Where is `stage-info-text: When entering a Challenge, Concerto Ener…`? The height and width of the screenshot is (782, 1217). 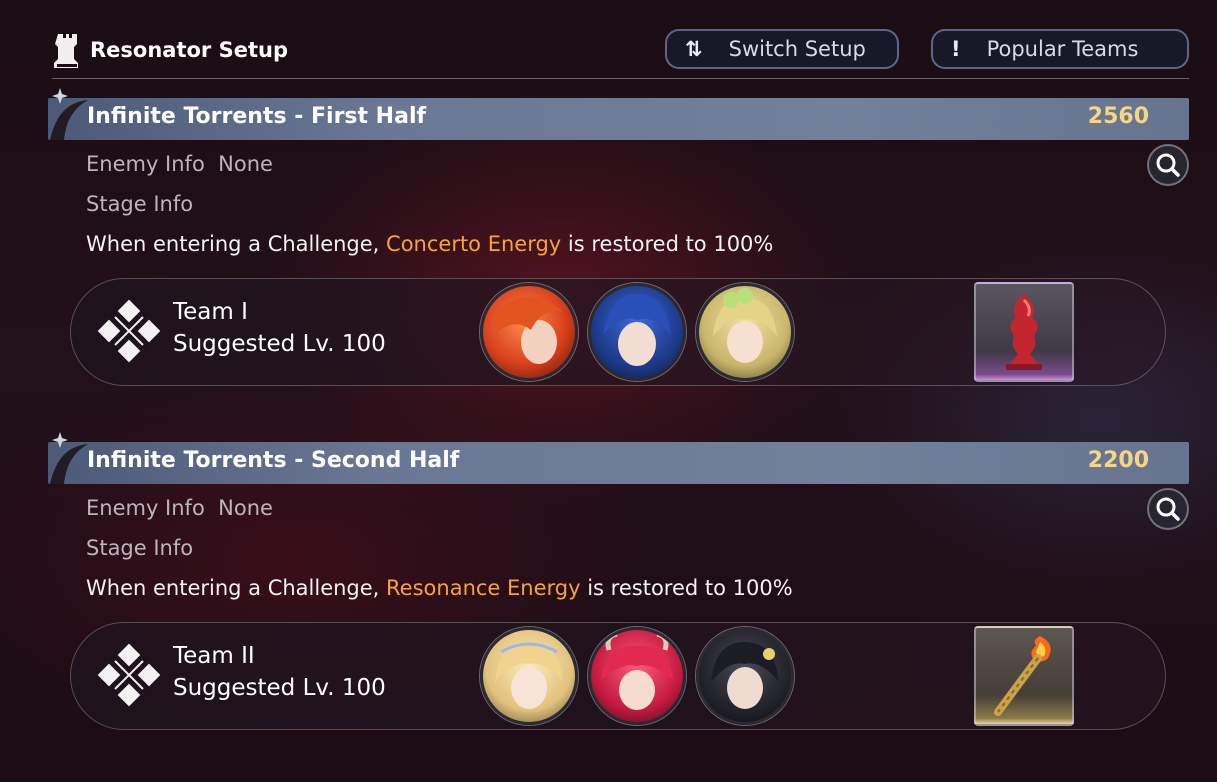
stage-info-text: When entering a Challenge, Concerto Ener… is located at coordinates (429, 244).